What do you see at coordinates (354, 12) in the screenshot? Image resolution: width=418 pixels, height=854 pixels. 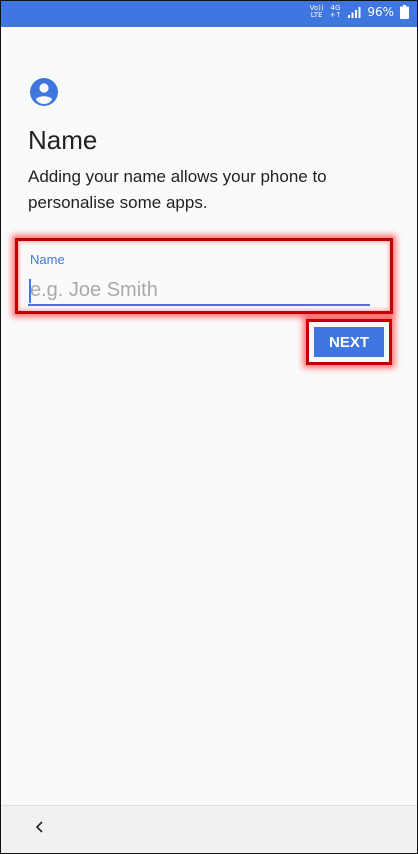 I see `signal-strength-icon` at bounding box center [354, 12].